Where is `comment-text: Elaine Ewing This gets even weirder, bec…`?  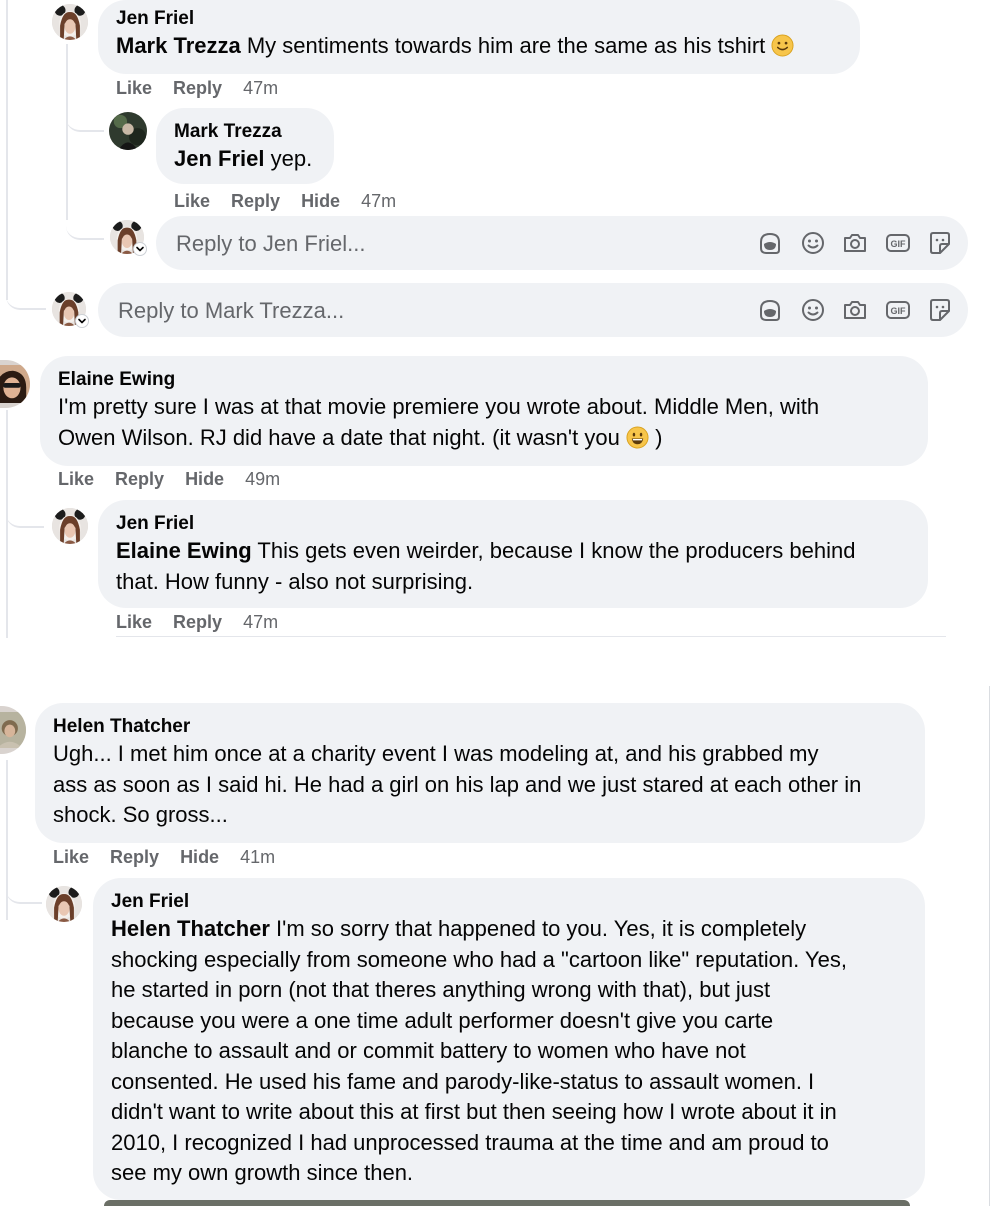 comment-text: Elaine Ewing This gets even weirder, bec… is located at coordinates (486, 550).